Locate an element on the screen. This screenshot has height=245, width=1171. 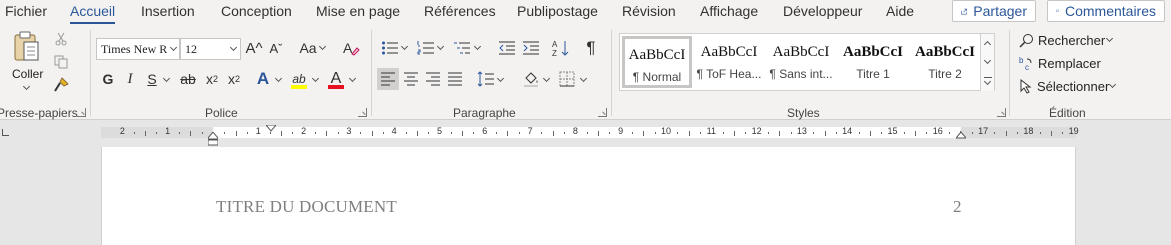
highlight-color-swatch is located at coordinates (299, 87).